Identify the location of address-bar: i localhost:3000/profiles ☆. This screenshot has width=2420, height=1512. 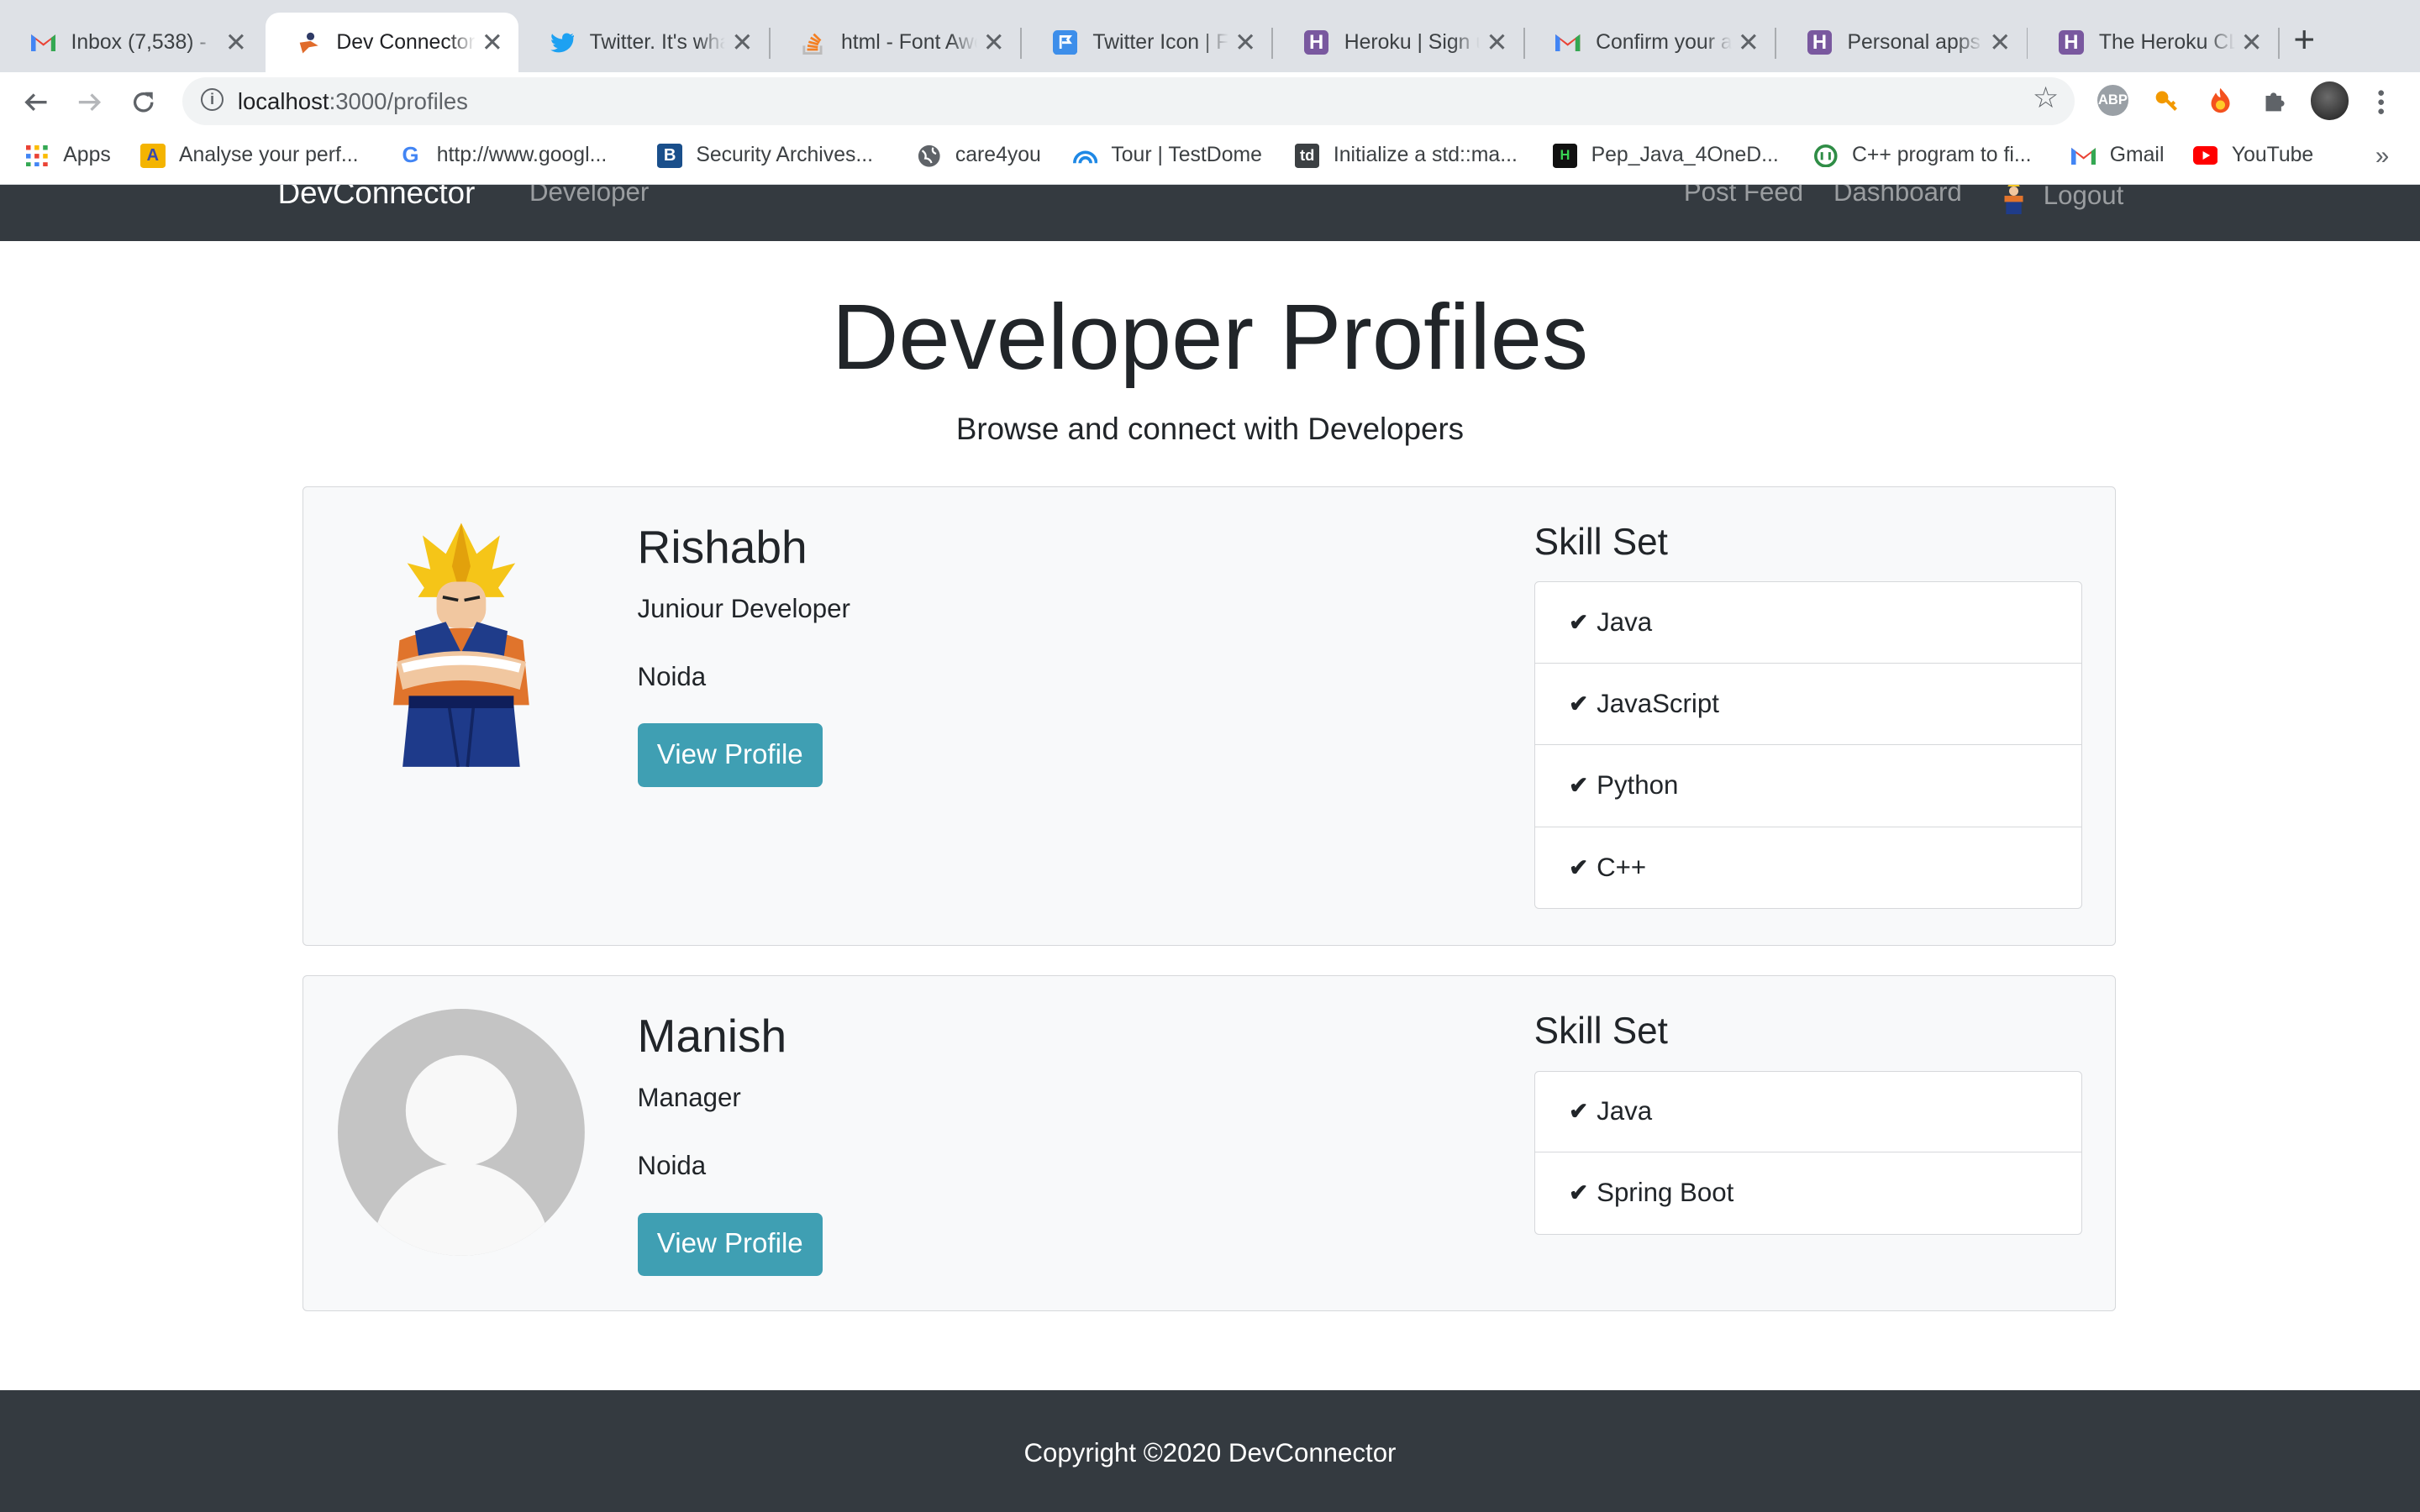
(1128, 100).